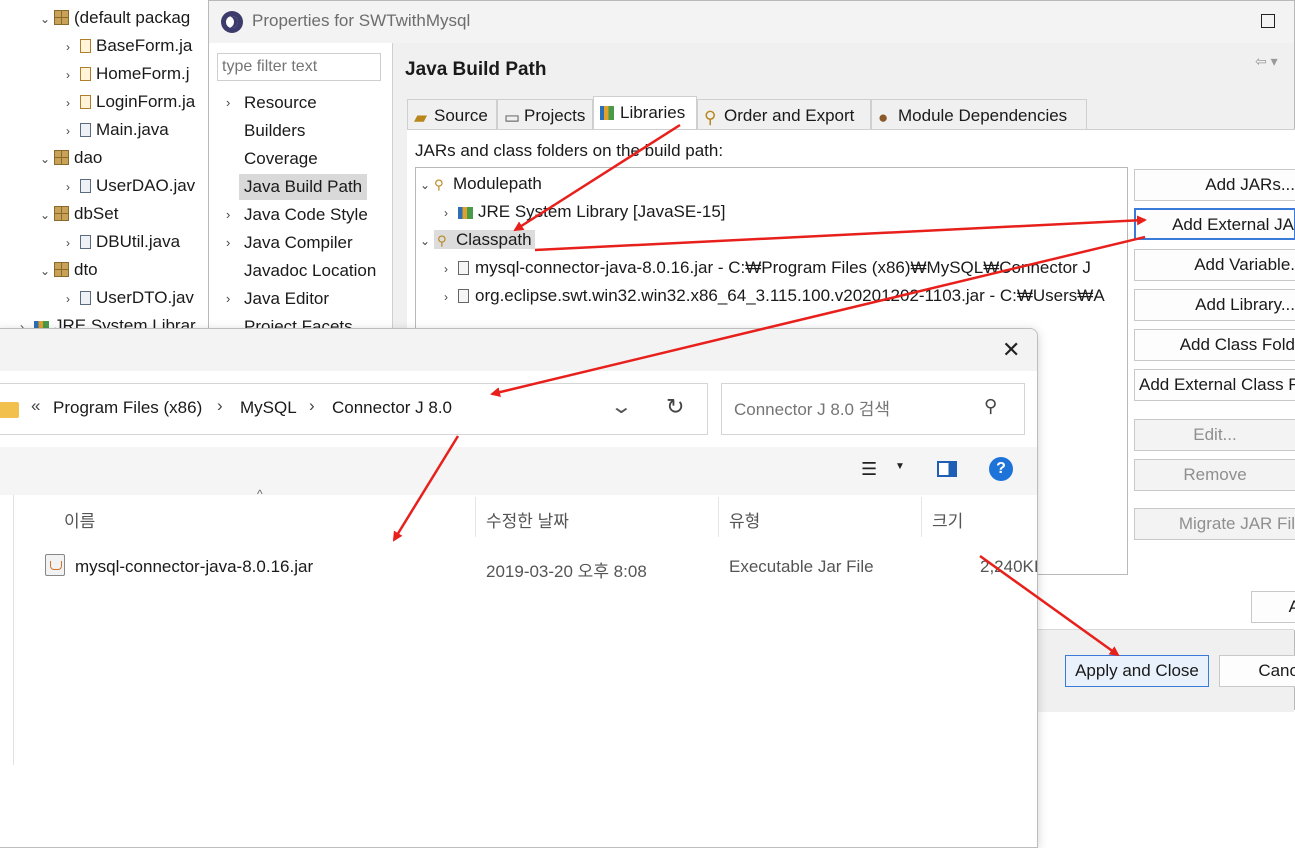  What do you see at coordinates (477, 240) in the screenshot?
I see `tree-item-classpath: ⌄ ⚲ Classpath` at bounding box center [477, 240].